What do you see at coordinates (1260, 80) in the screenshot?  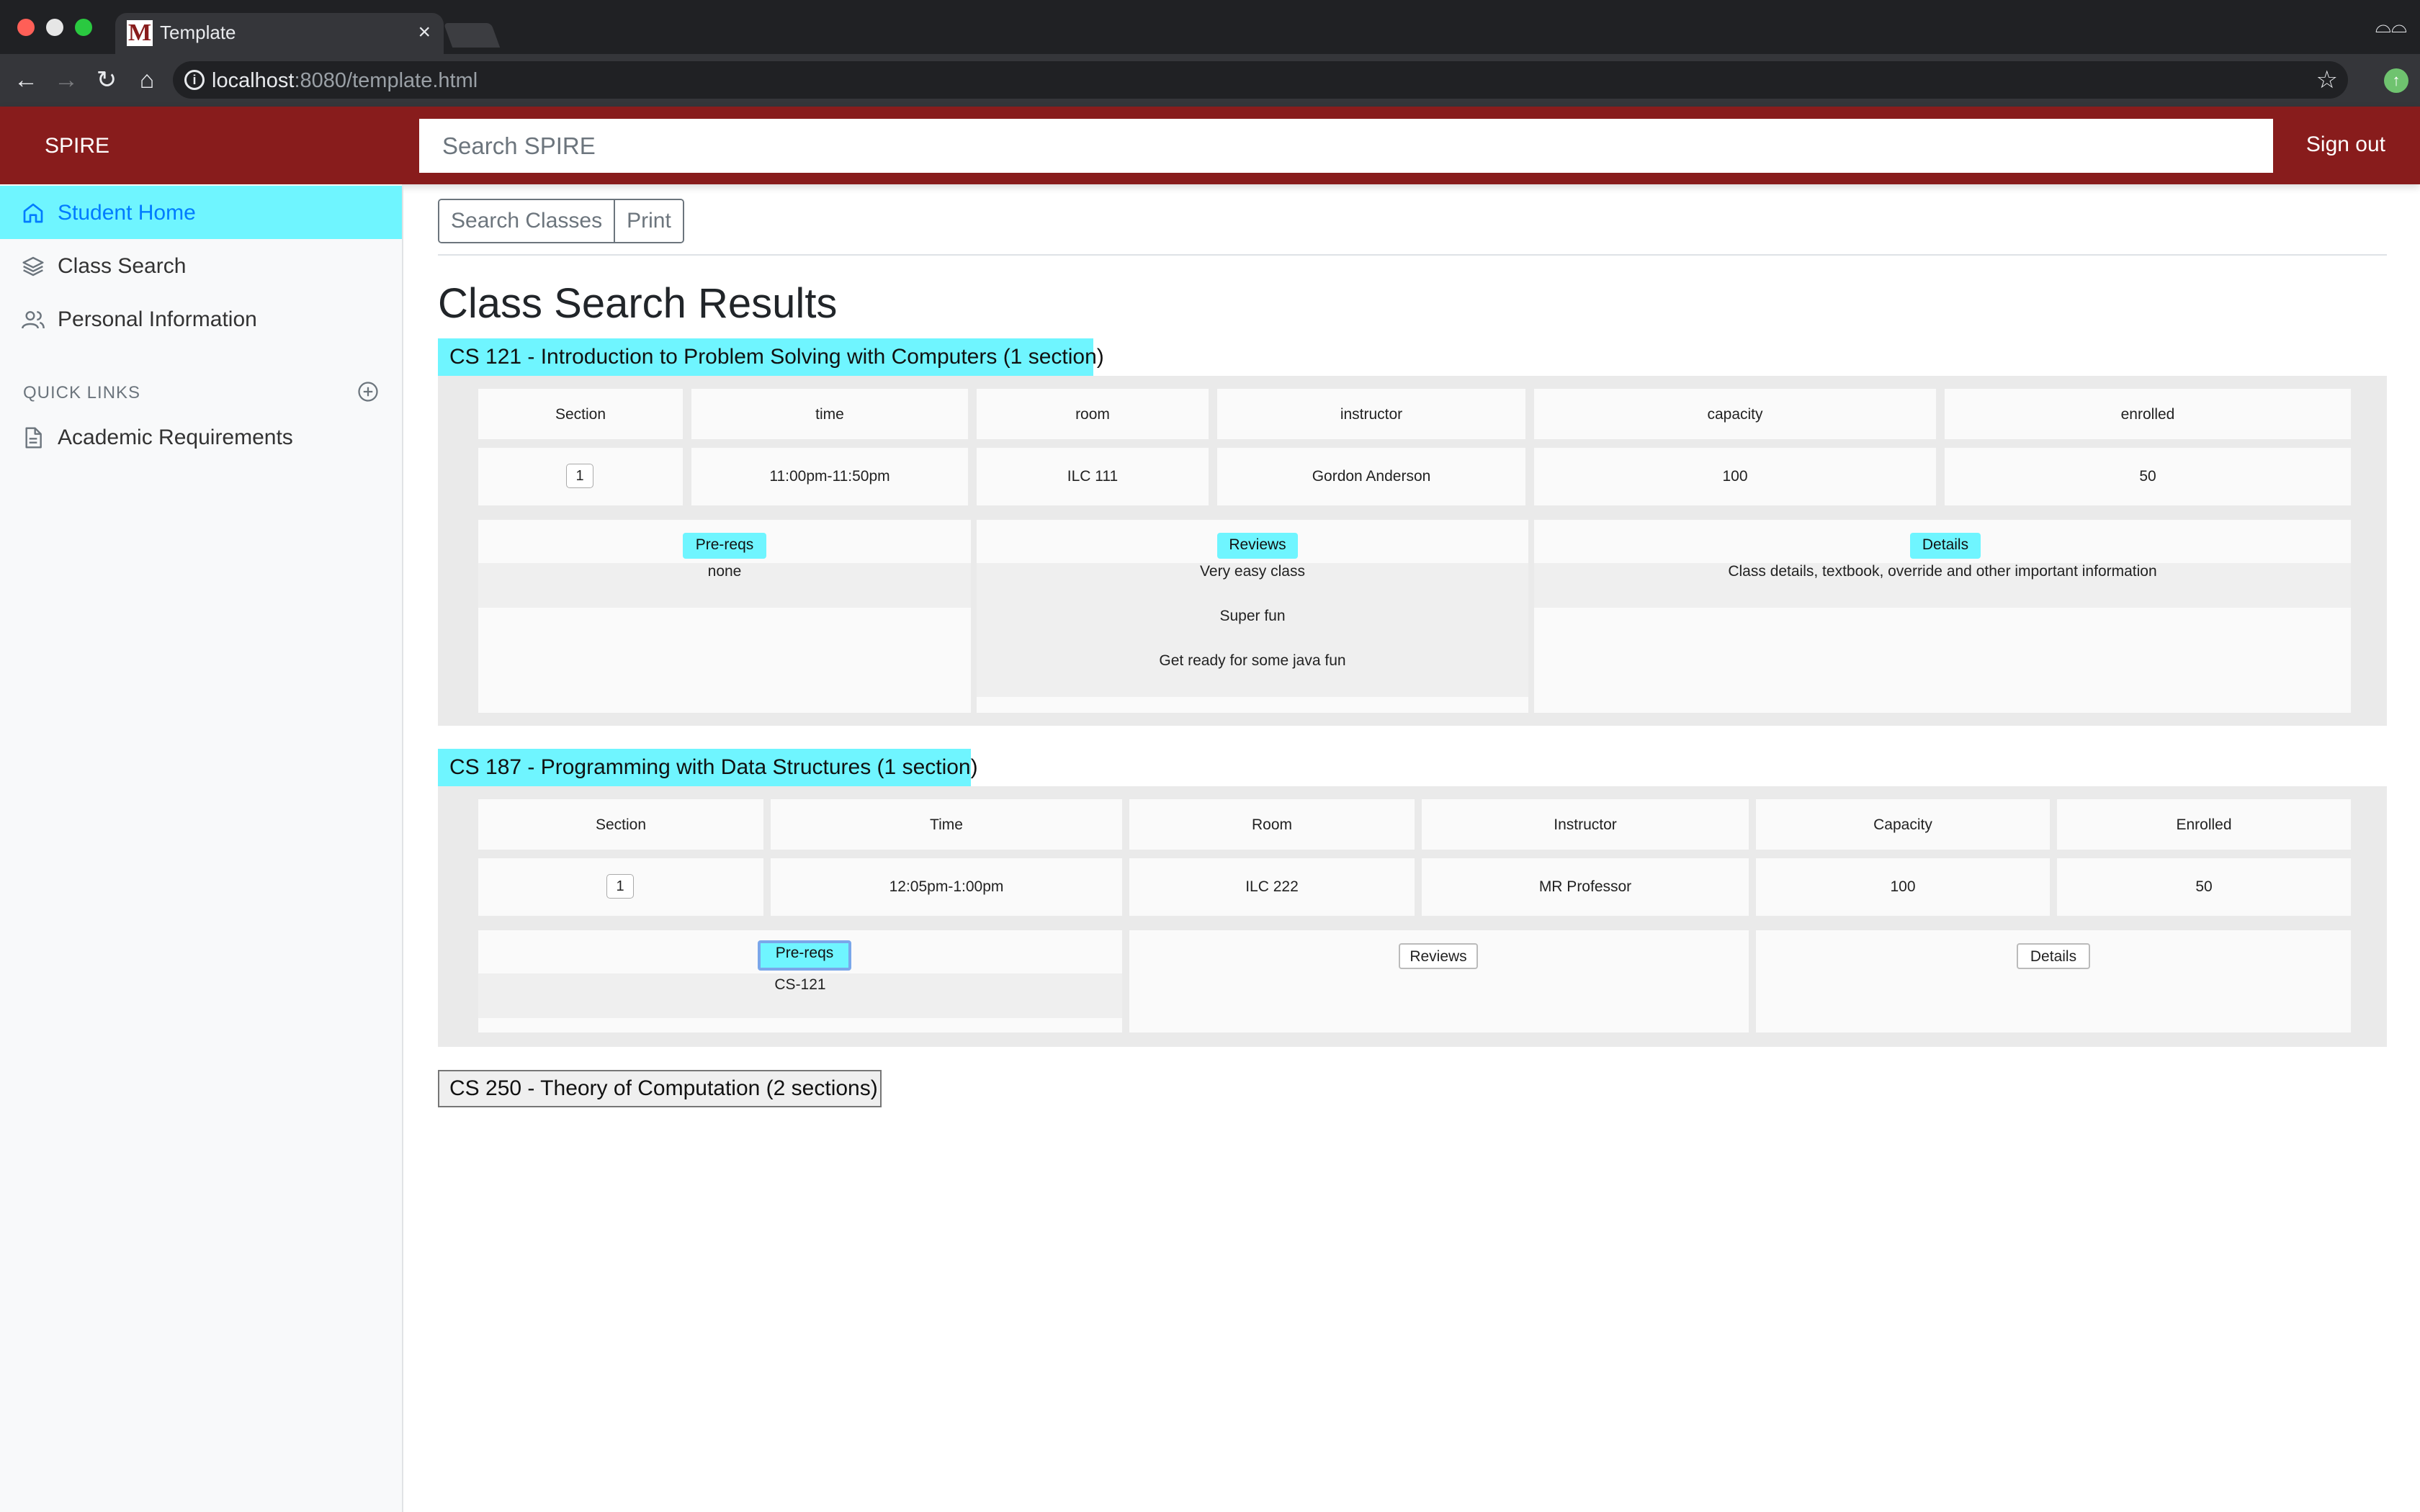 I see `address-bar: i localhost:8080/template.html ☆` at bounding box center [1260, 80].